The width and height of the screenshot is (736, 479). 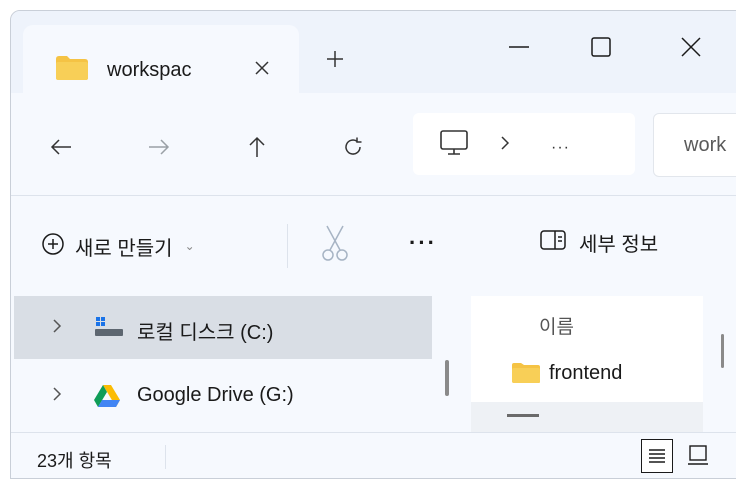 What do you see at coordinates (691, 47) in the screenshot?
I see `close-icon` at bounding box center [691, 47].